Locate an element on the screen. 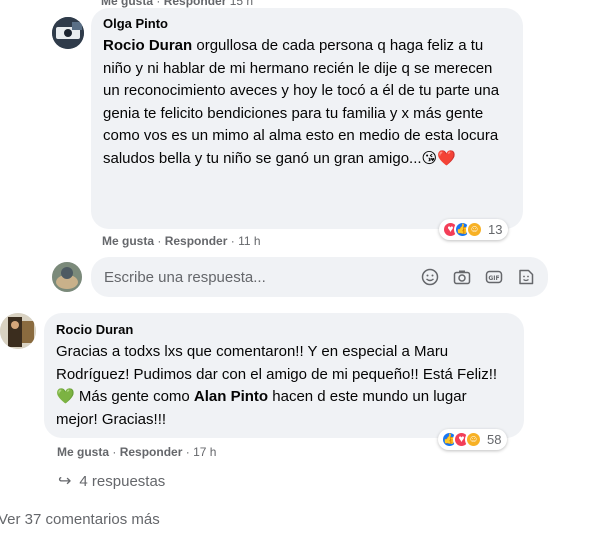 The height and width of the screenshot is (535, 599). current-user-avatar is located at coordinates (67, 277).